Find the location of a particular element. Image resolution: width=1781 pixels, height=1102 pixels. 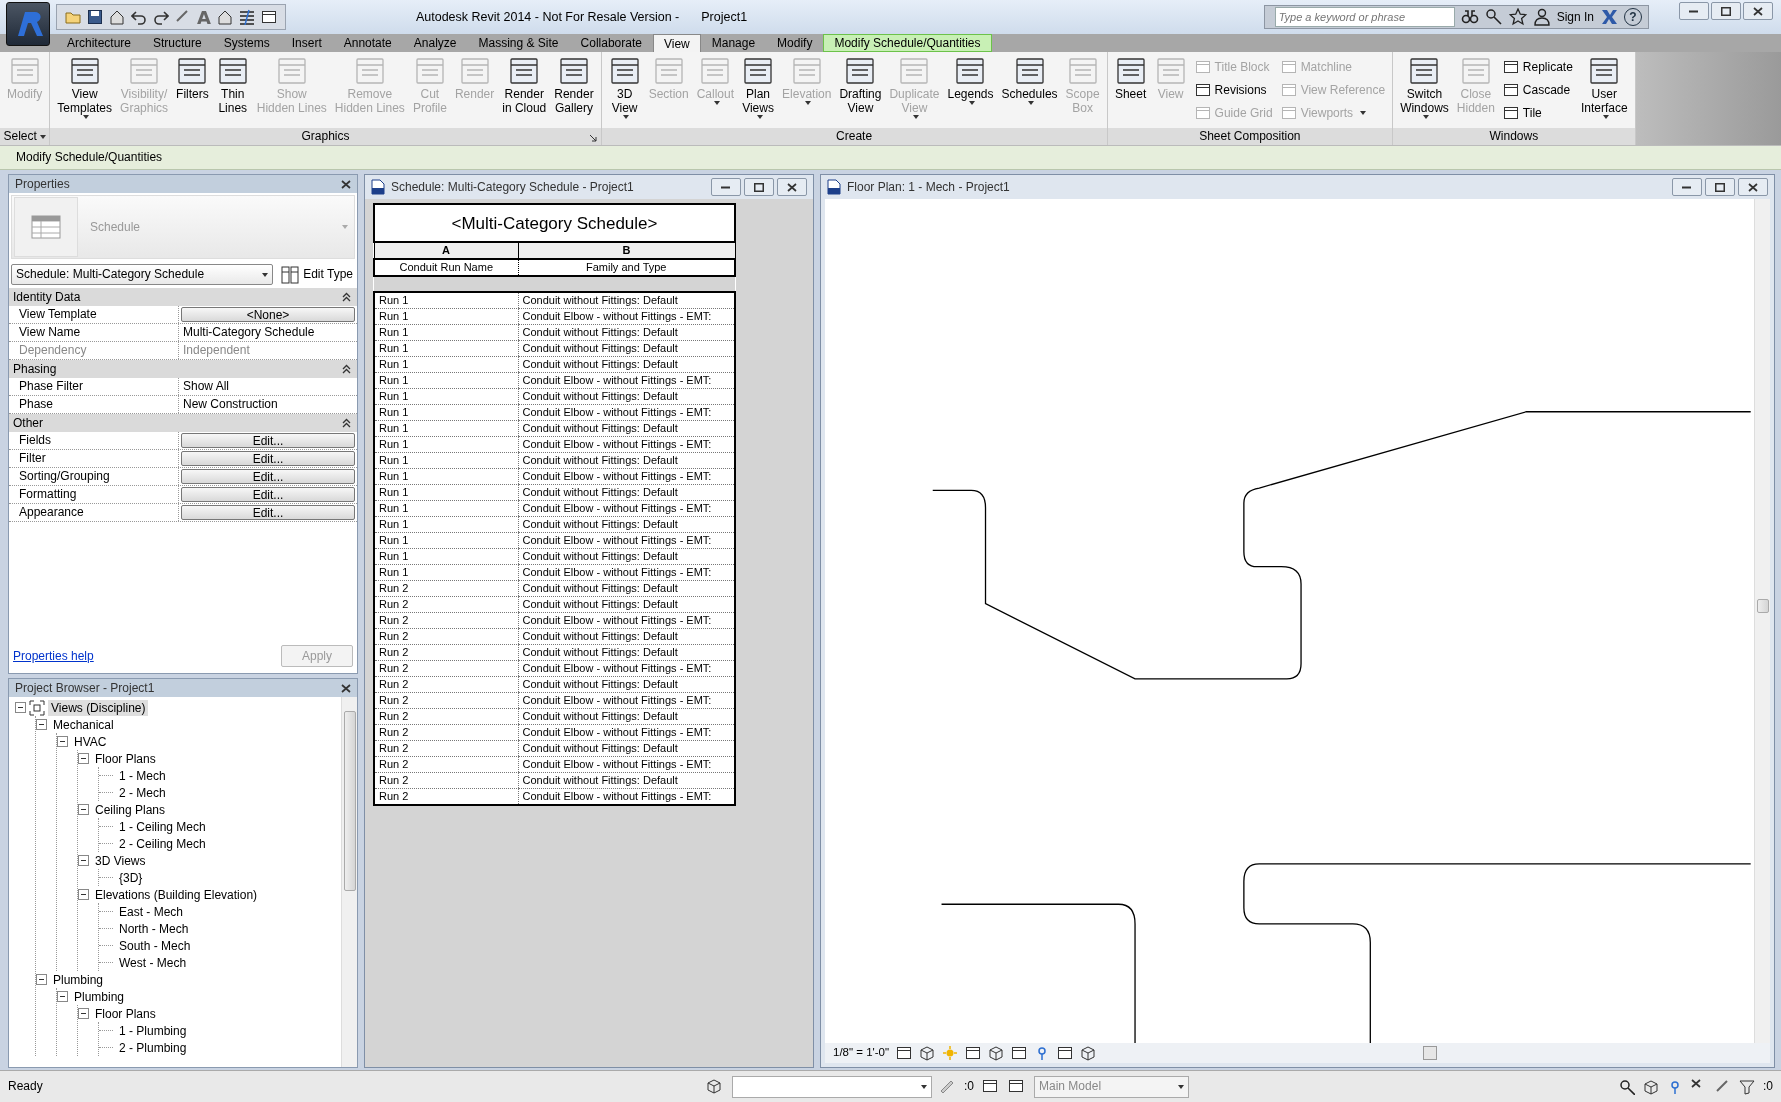

edit-type-button: Edit Type is located at coordinates (317, 274).